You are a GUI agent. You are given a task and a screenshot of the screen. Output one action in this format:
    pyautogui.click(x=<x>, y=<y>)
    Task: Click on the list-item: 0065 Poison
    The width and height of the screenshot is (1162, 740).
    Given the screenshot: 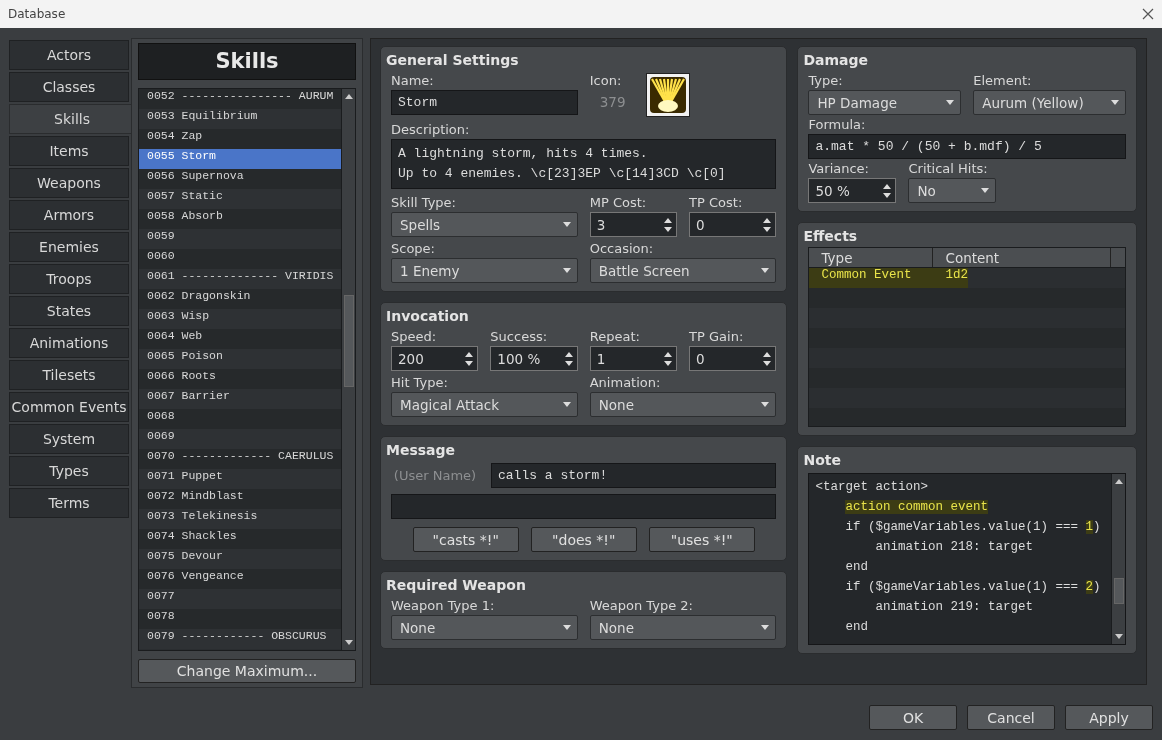 What is the action you would take?
    pyautogui.click(x=240, y=358)
    